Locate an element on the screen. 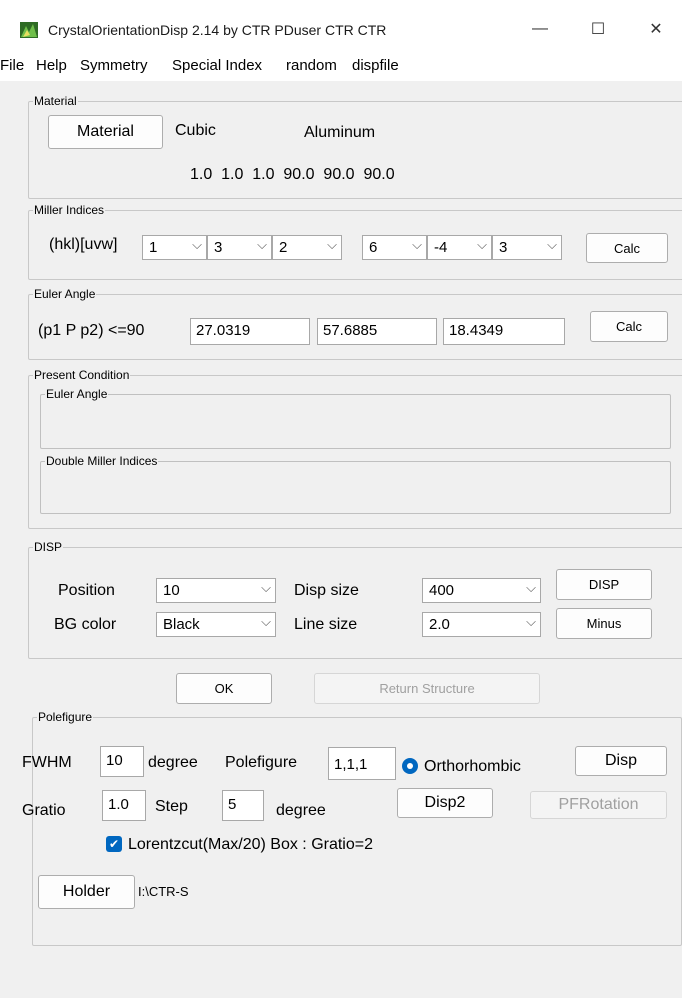 The width and height of the screenshot is (682, 998). app-icon is located at coordinates (29, 30).